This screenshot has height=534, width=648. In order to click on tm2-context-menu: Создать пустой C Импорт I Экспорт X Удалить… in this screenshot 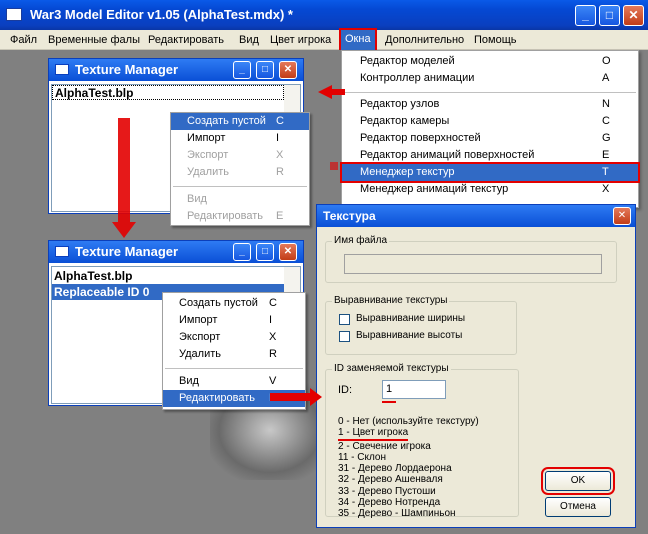, I will do `click(234, 351)`.